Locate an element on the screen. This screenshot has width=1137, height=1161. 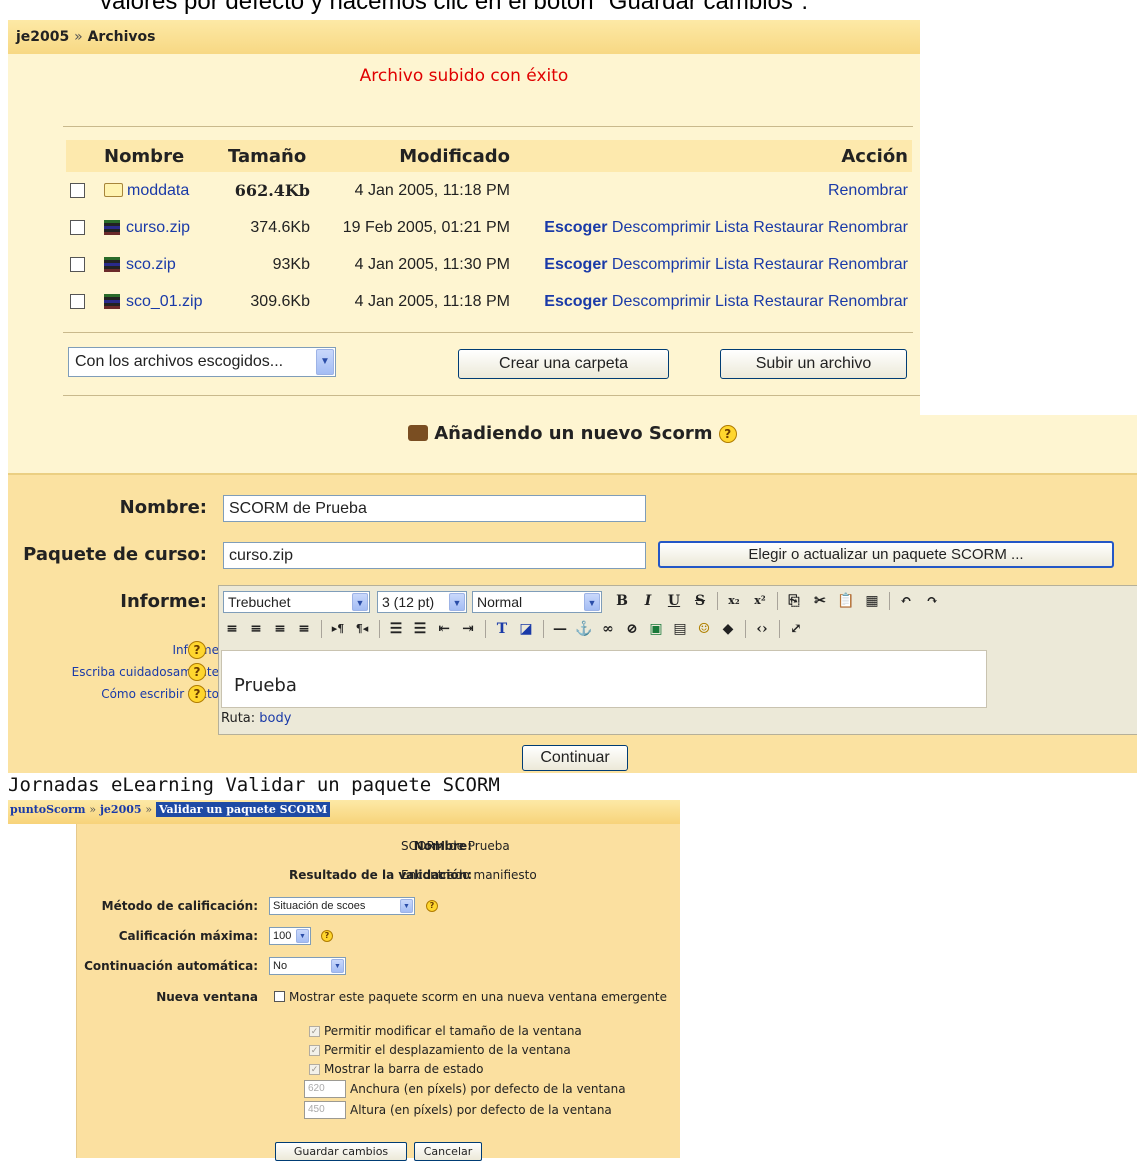
underline-icon: U is located at coordinates (674, 601).